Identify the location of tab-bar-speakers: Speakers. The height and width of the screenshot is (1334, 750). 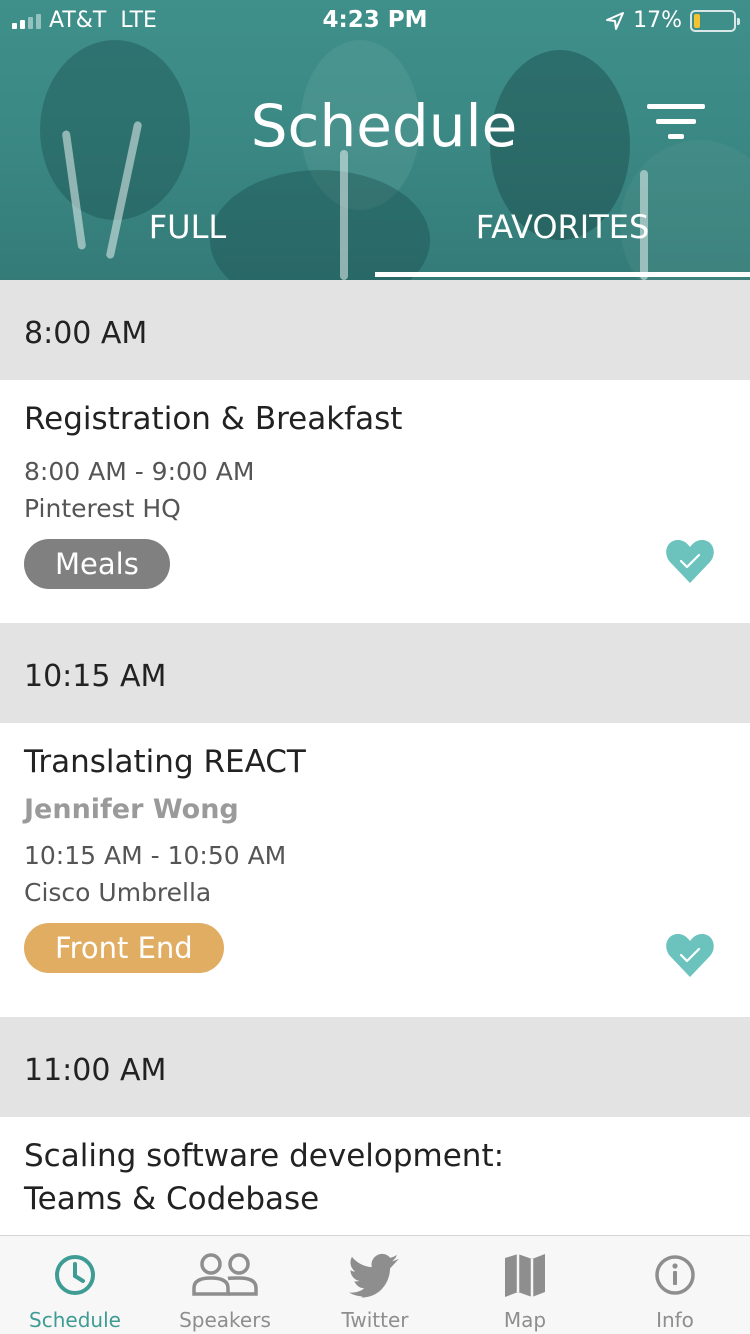
(225, 1285).